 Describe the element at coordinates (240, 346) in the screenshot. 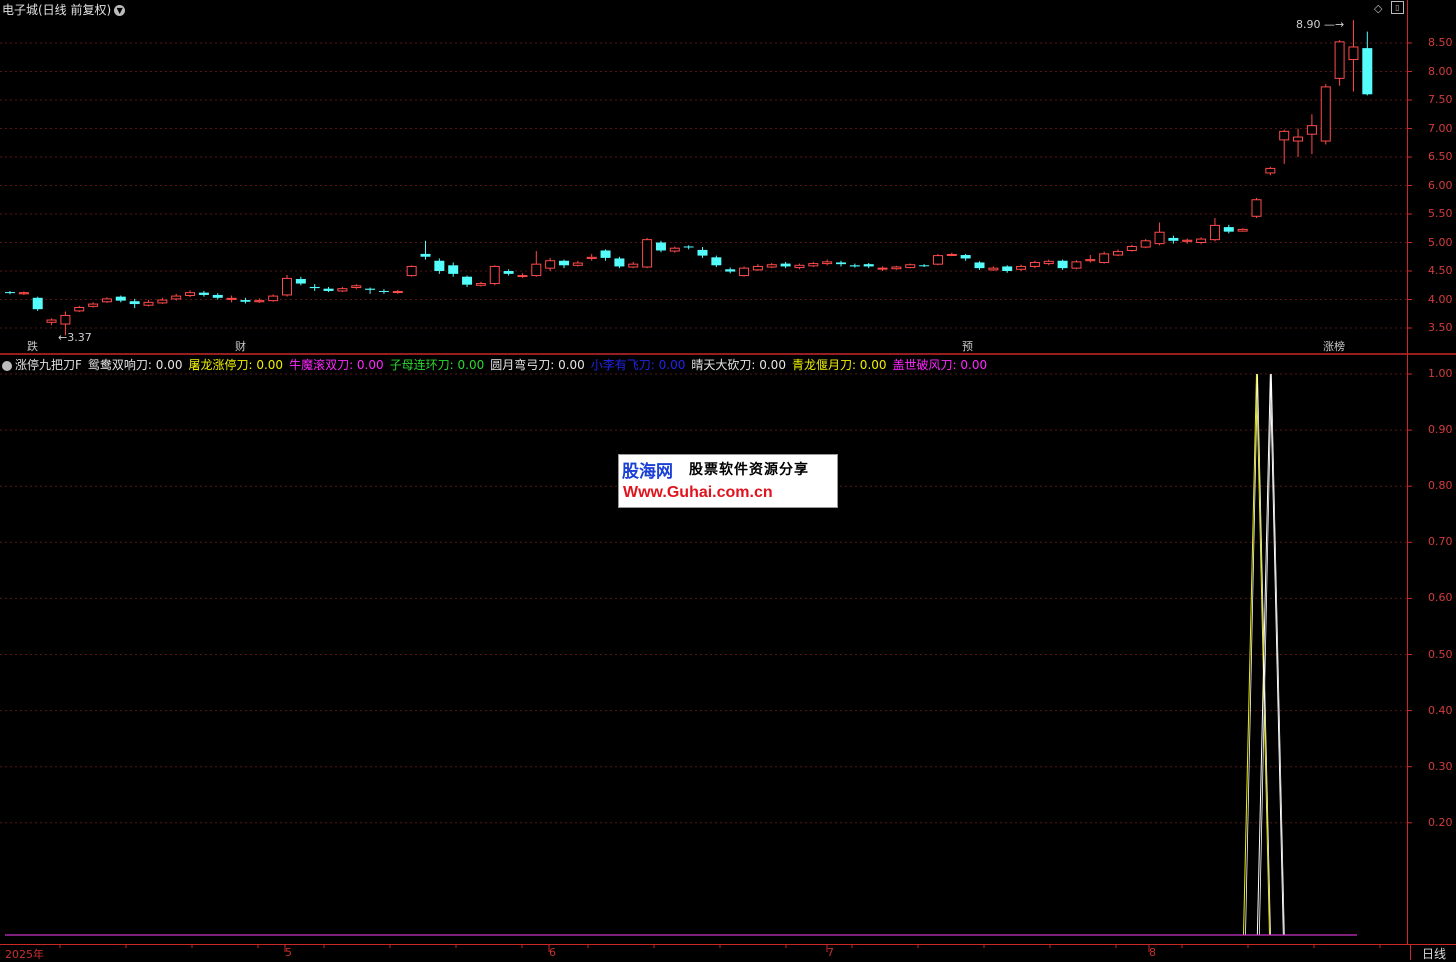

I see `event-marker-finance: 财` at that location.